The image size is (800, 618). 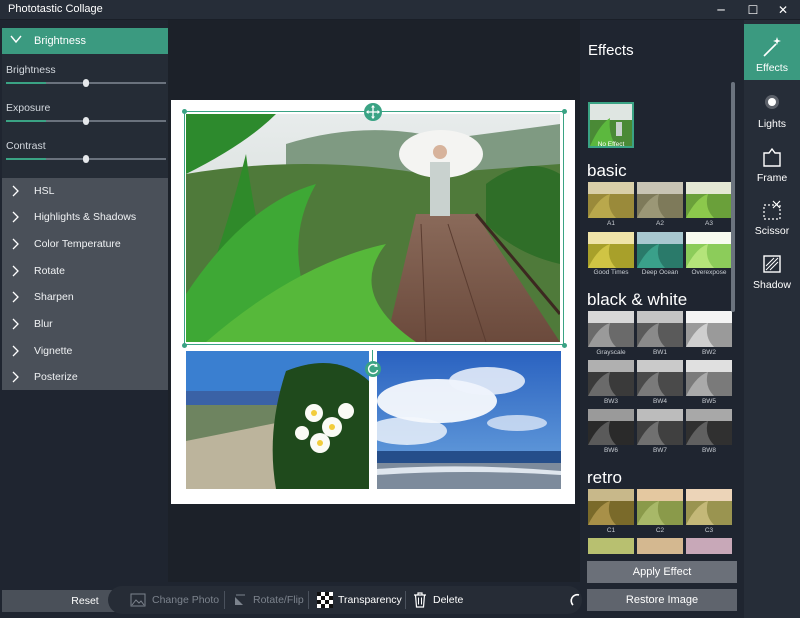 I want to click on change-photo-label: Change Photo, so click(x=186, y=600).